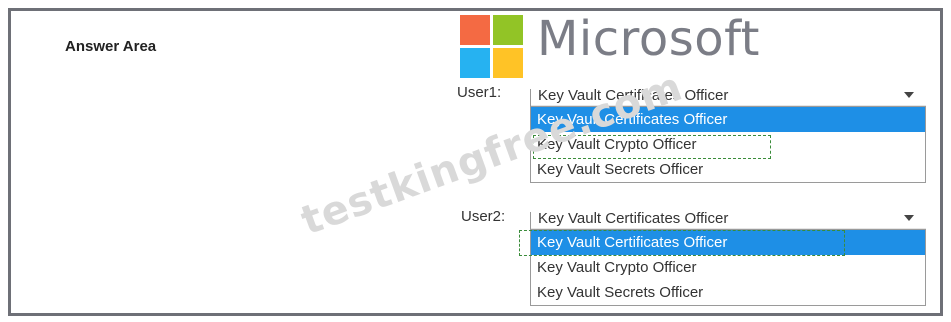 Image resolution: width=951 pixels, height=322 pixels. What do you see at coordinates (648, 39) in the screenshot?
I see `logo-text: Microsoft` at bounding box center [648, 39].